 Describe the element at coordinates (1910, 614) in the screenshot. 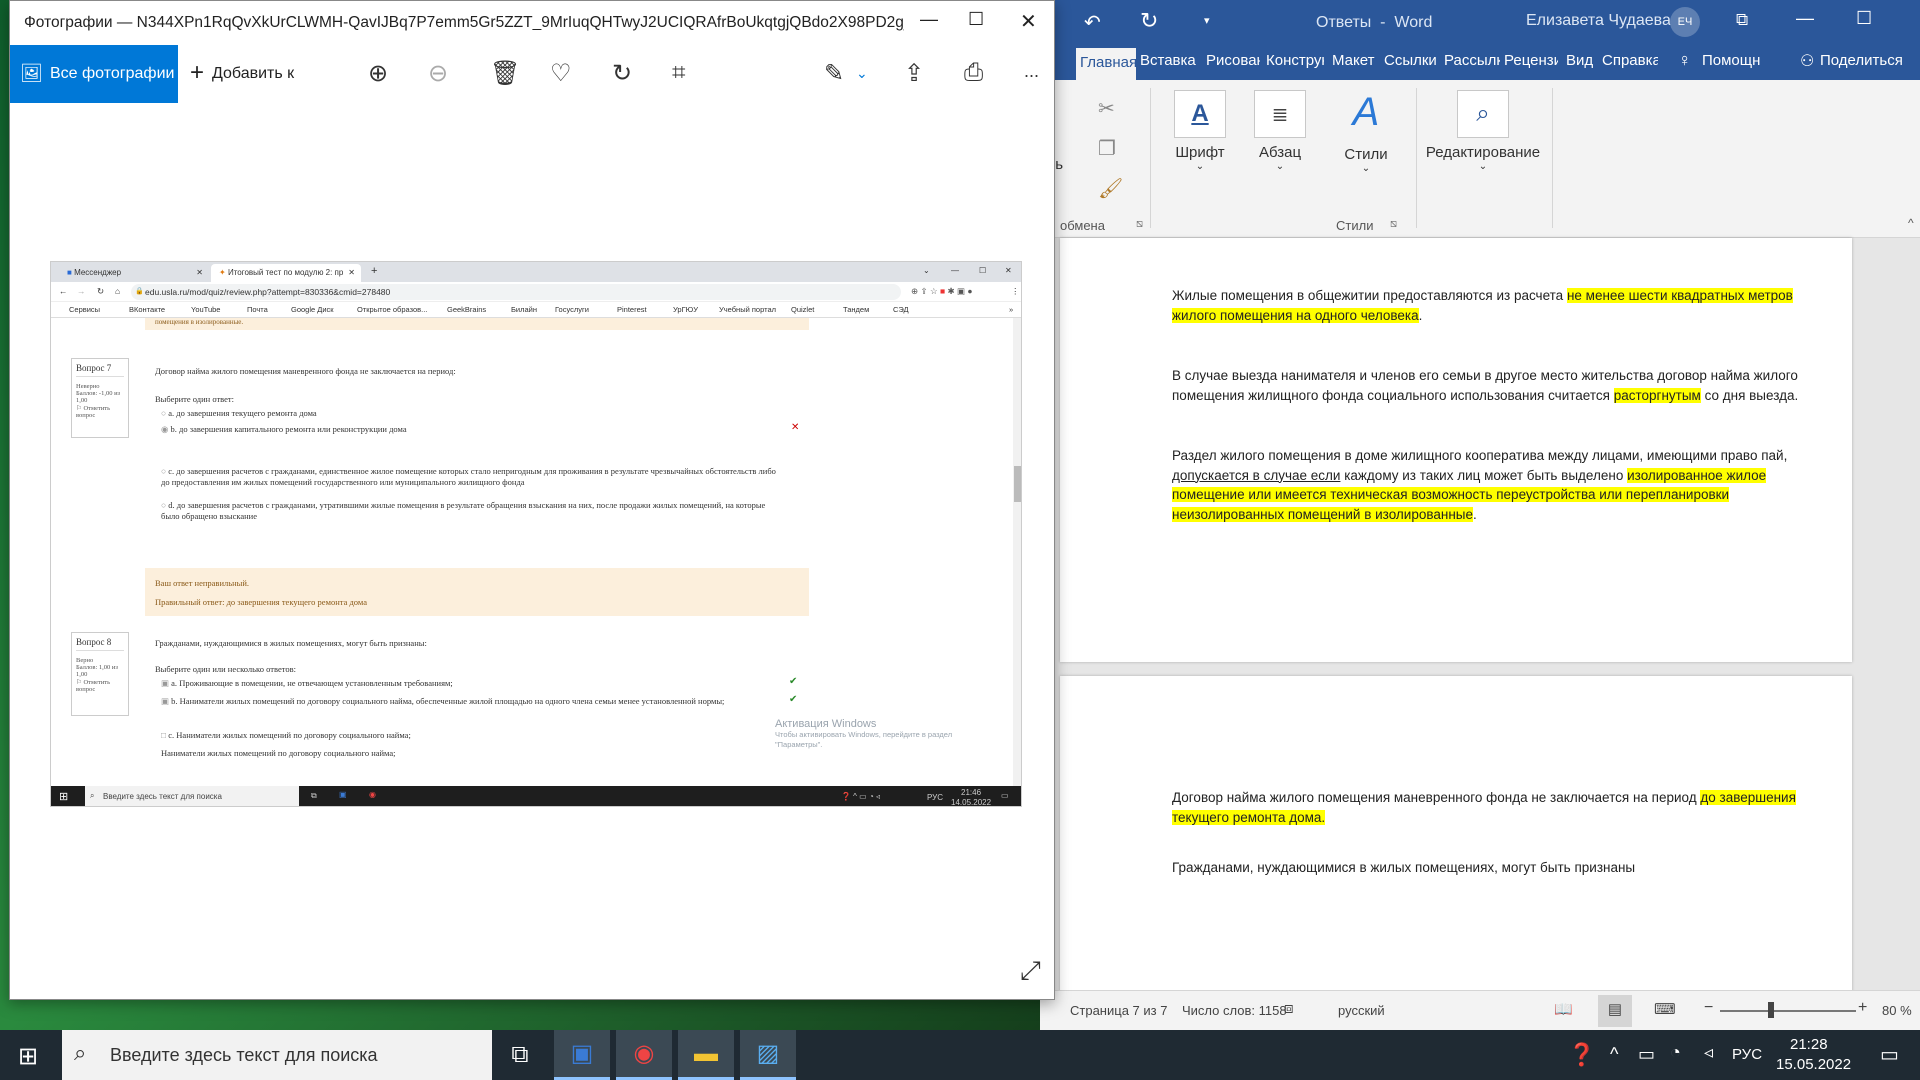

I see `vertical-scrollbar` at that location.